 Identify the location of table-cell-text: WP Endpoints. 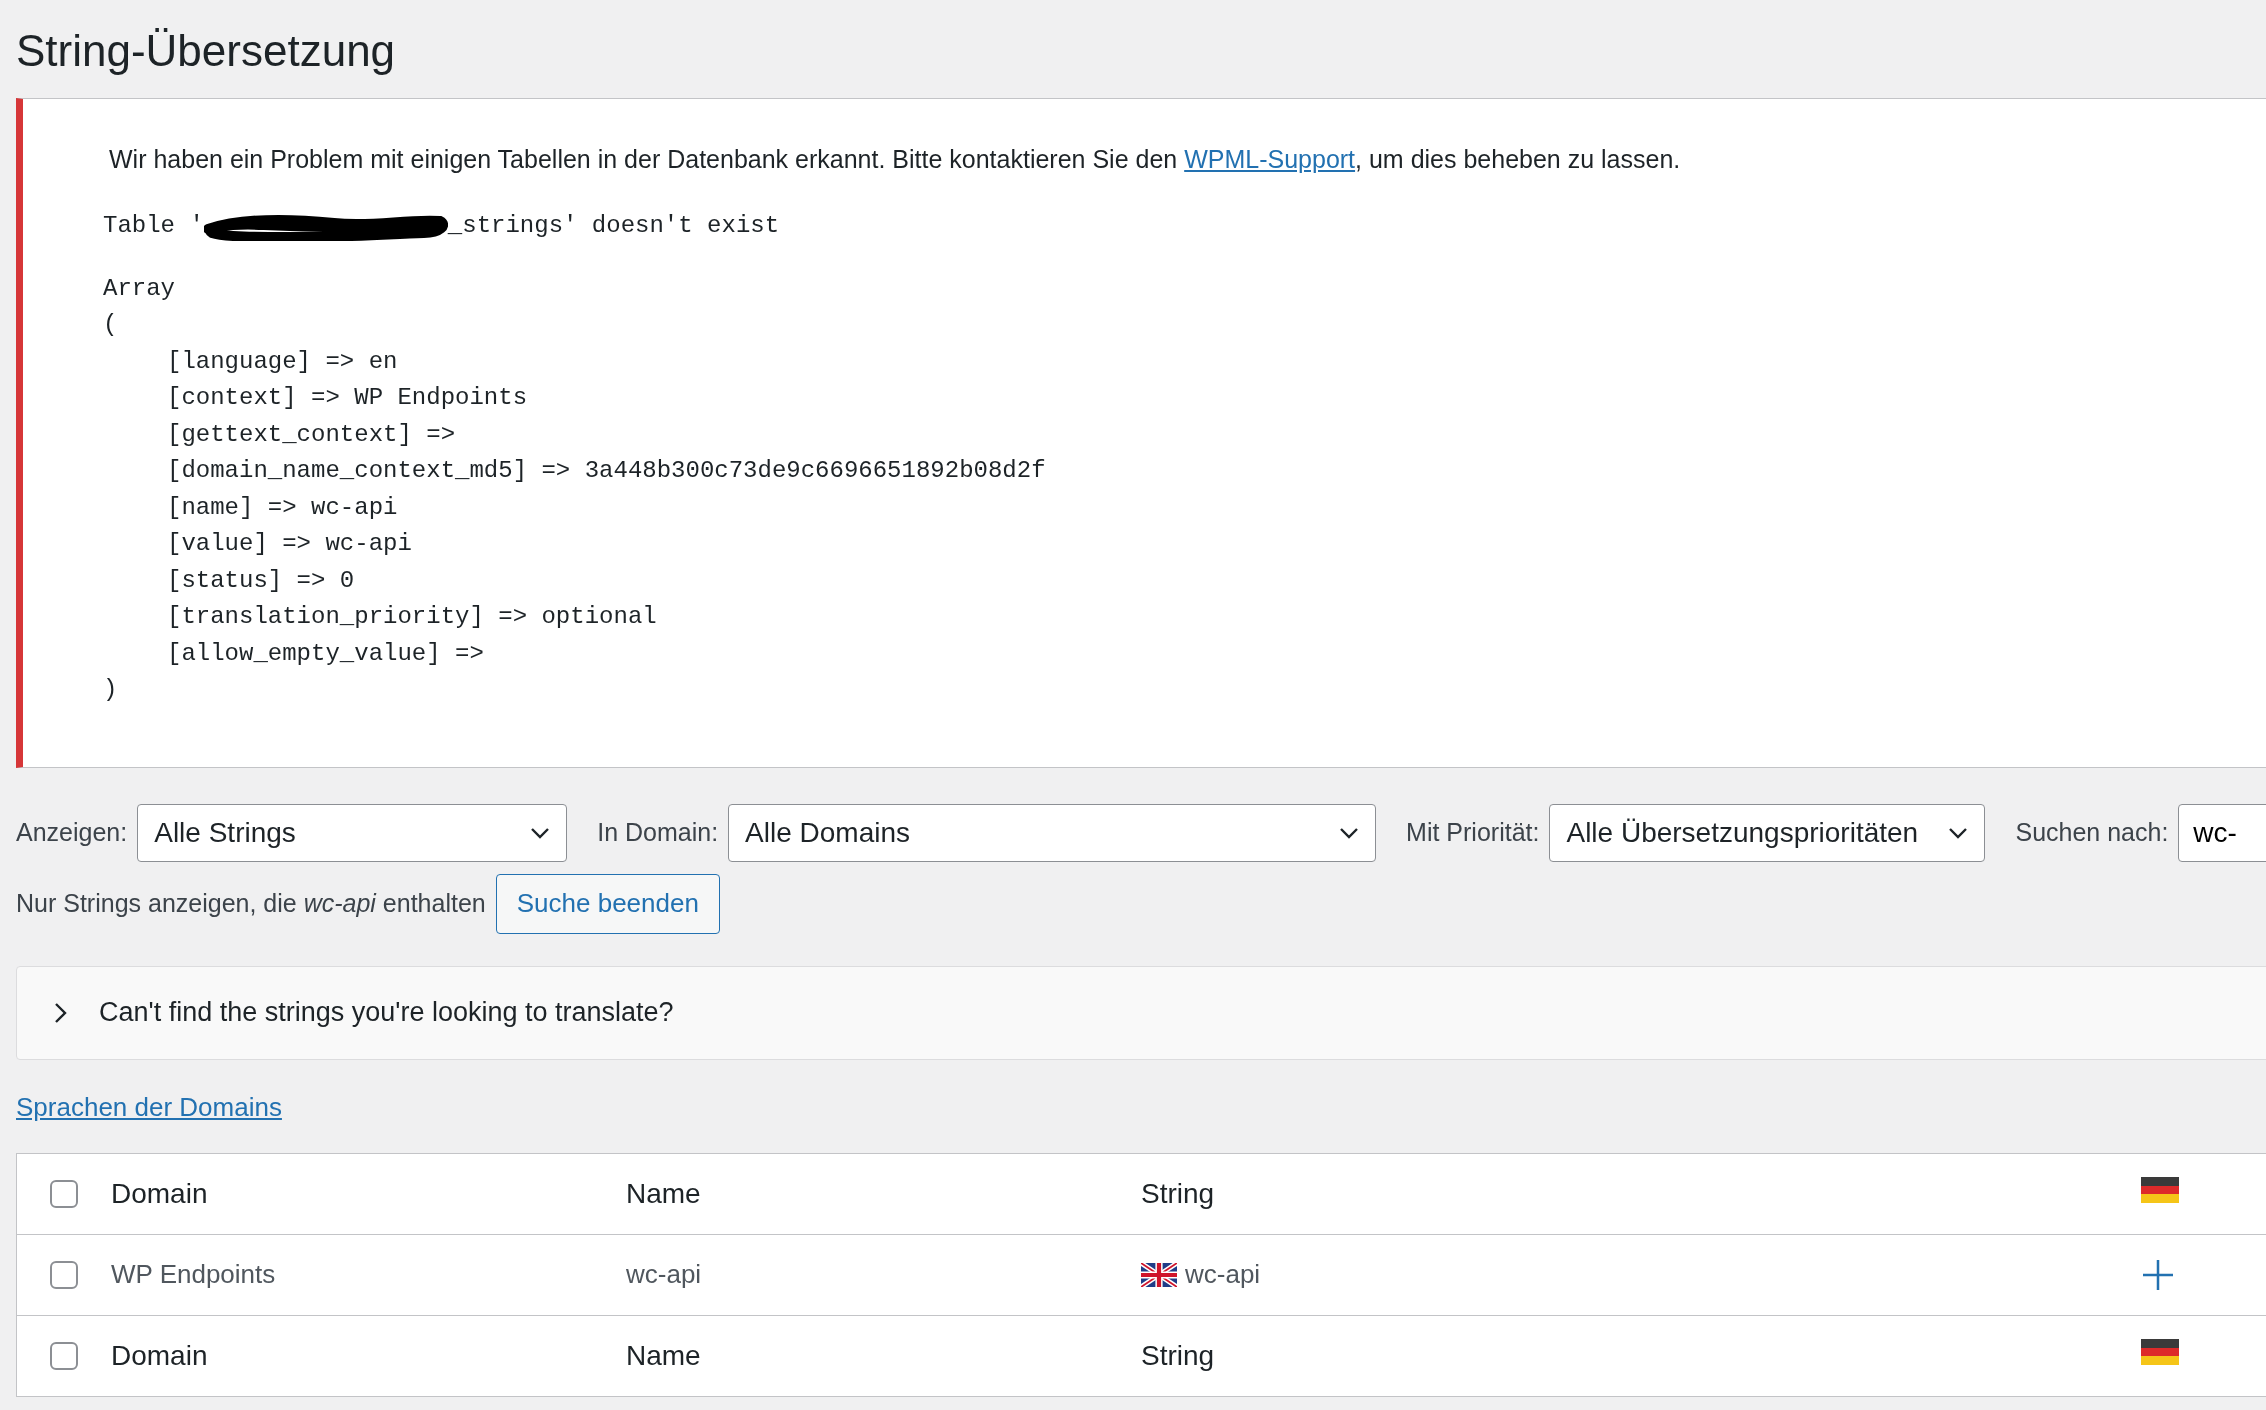
(194, 1274).